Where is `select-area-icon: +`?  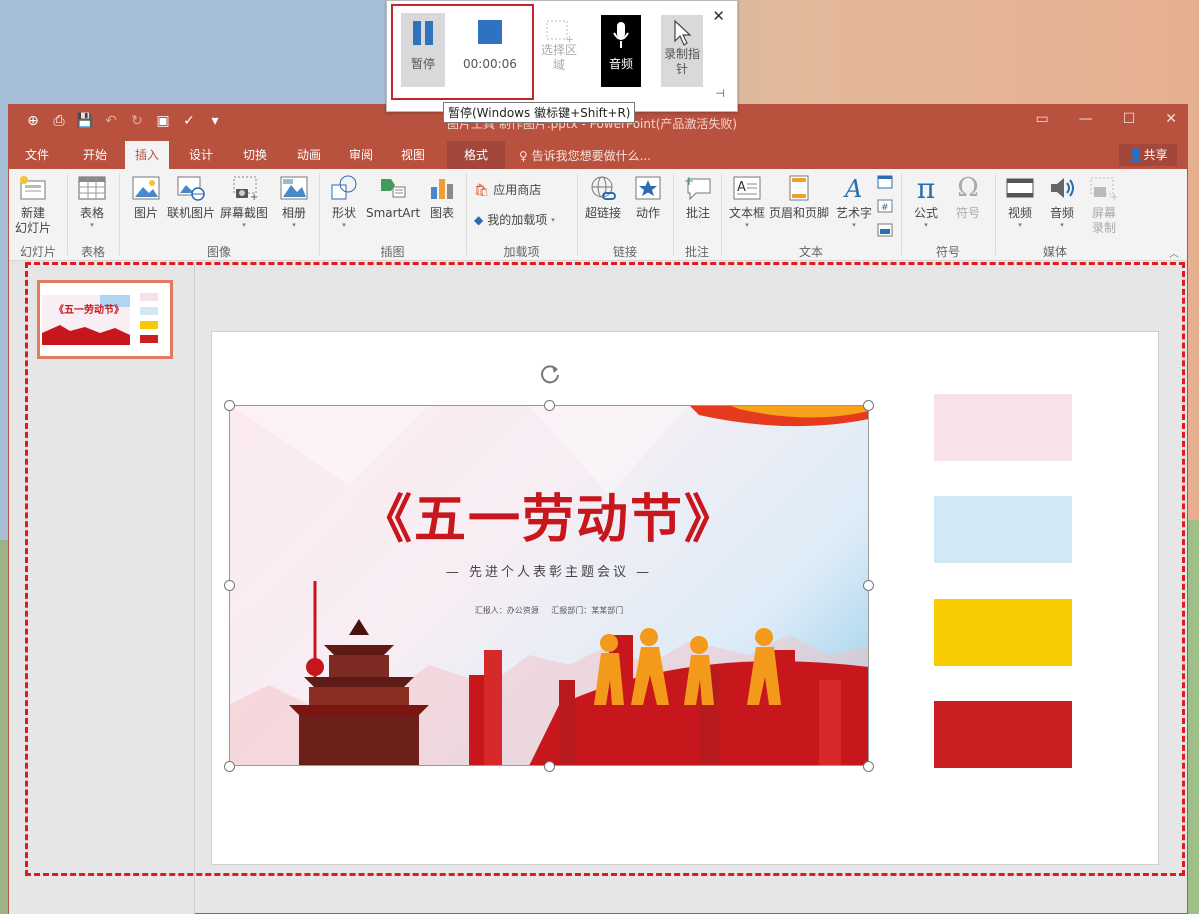
select-area-icon: + is located at coordinates (559, 31).